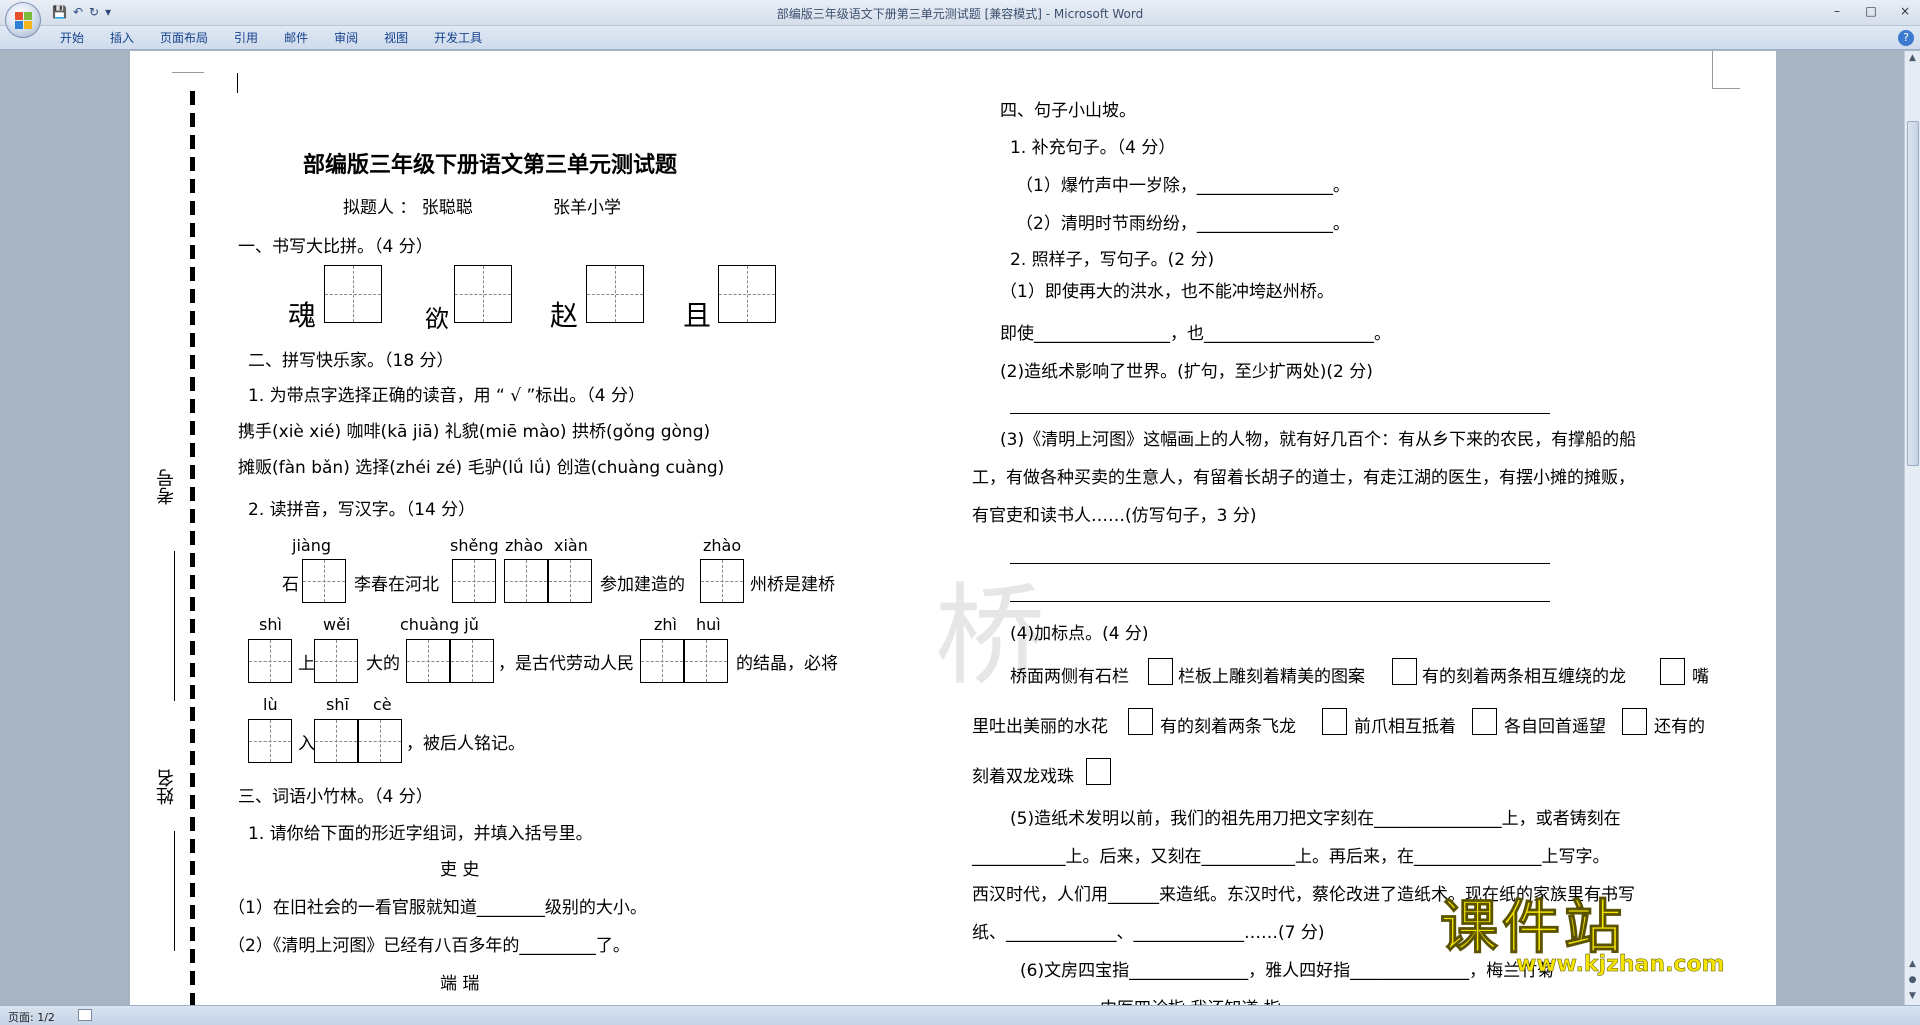  I want to click on minimize-button: –, so click(1837, 11).